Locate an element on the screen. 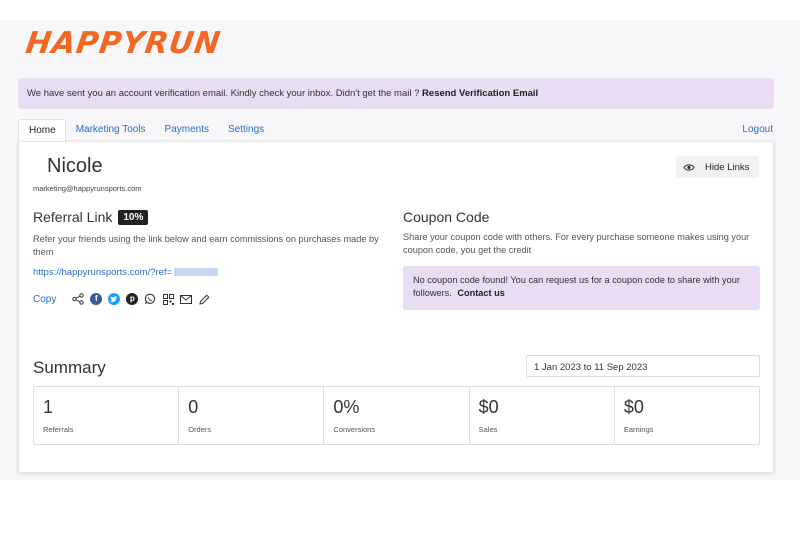 The image size is (800, 534). profile-name: Nicole is located at coordinates (75, 166).